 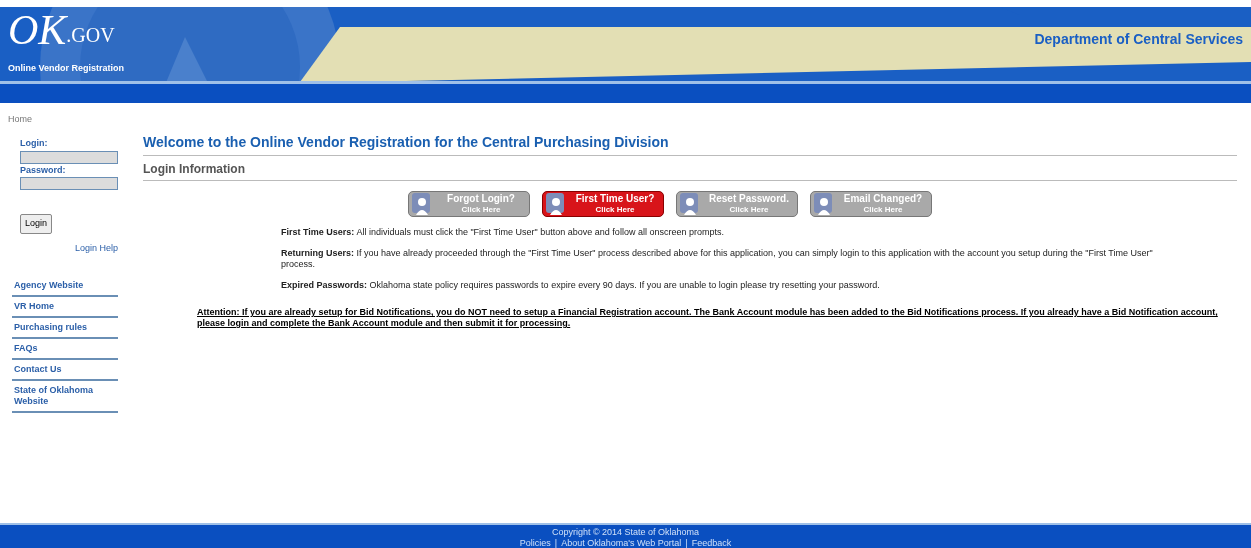 I want to click on logo-text: .GOV, so click(x=90, y=35).